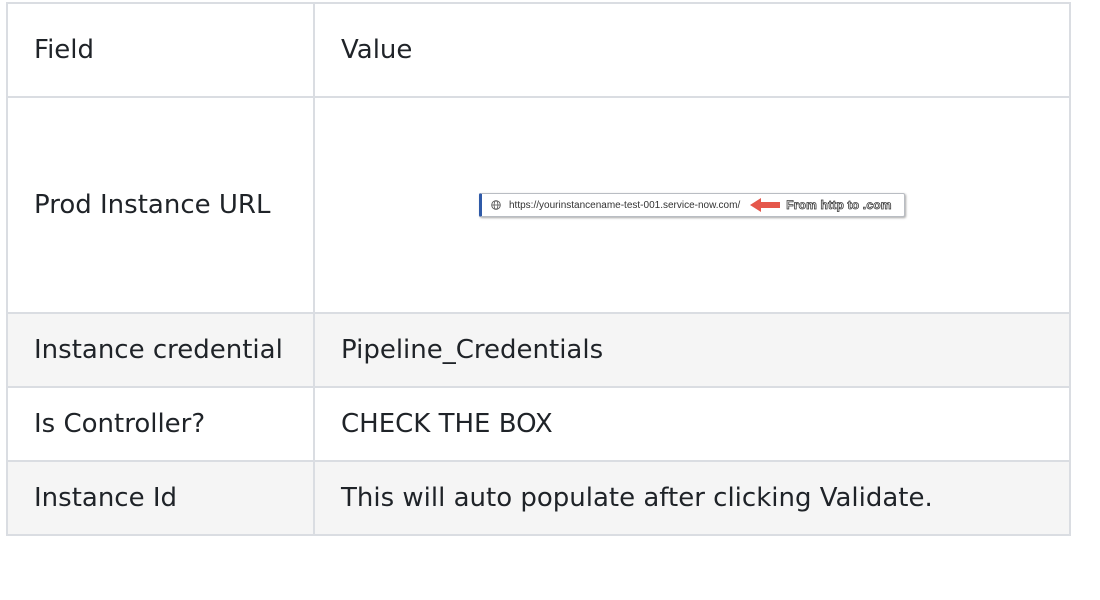  Describe the element at coordinates (692, 424) in the screenshot. I see `value-cell-is-controller: CHECK THE BOX` at that location.